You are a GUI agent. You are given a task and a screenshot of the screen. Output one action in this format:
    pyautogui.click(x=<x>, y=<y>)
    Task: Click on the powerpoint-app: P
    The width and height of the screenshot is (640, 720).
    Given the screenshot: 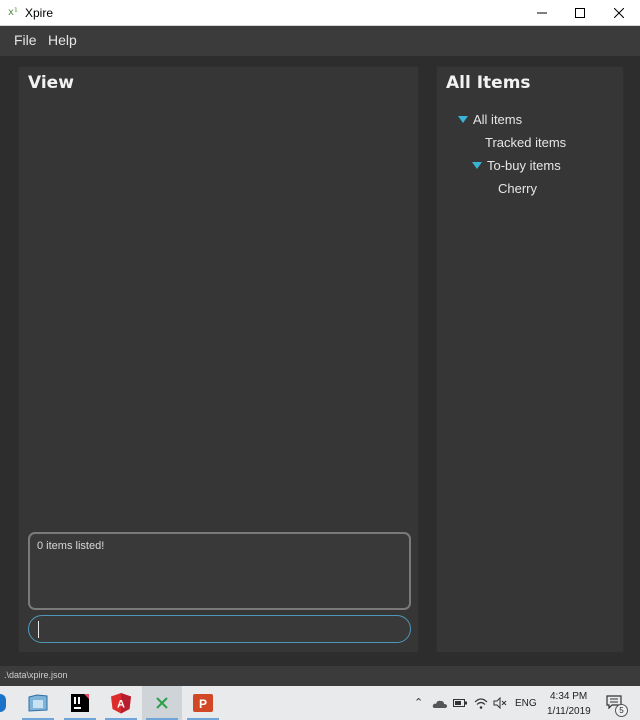 What is the action you would take?
    pyautogui.click(x=203, y=703)
    